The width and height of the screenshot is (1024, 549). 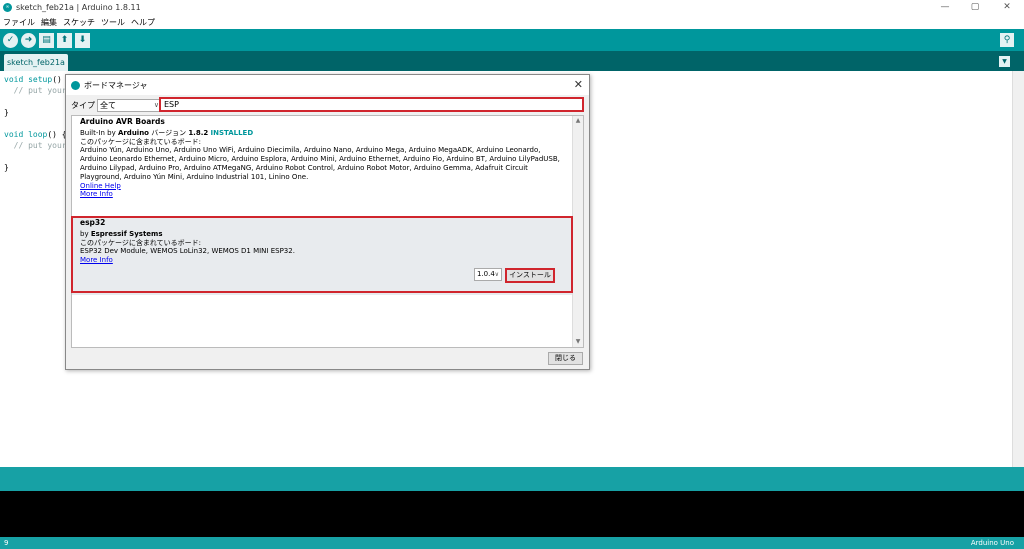 I want to click on online-help-link: Online Help, so click(x=100, y=186).